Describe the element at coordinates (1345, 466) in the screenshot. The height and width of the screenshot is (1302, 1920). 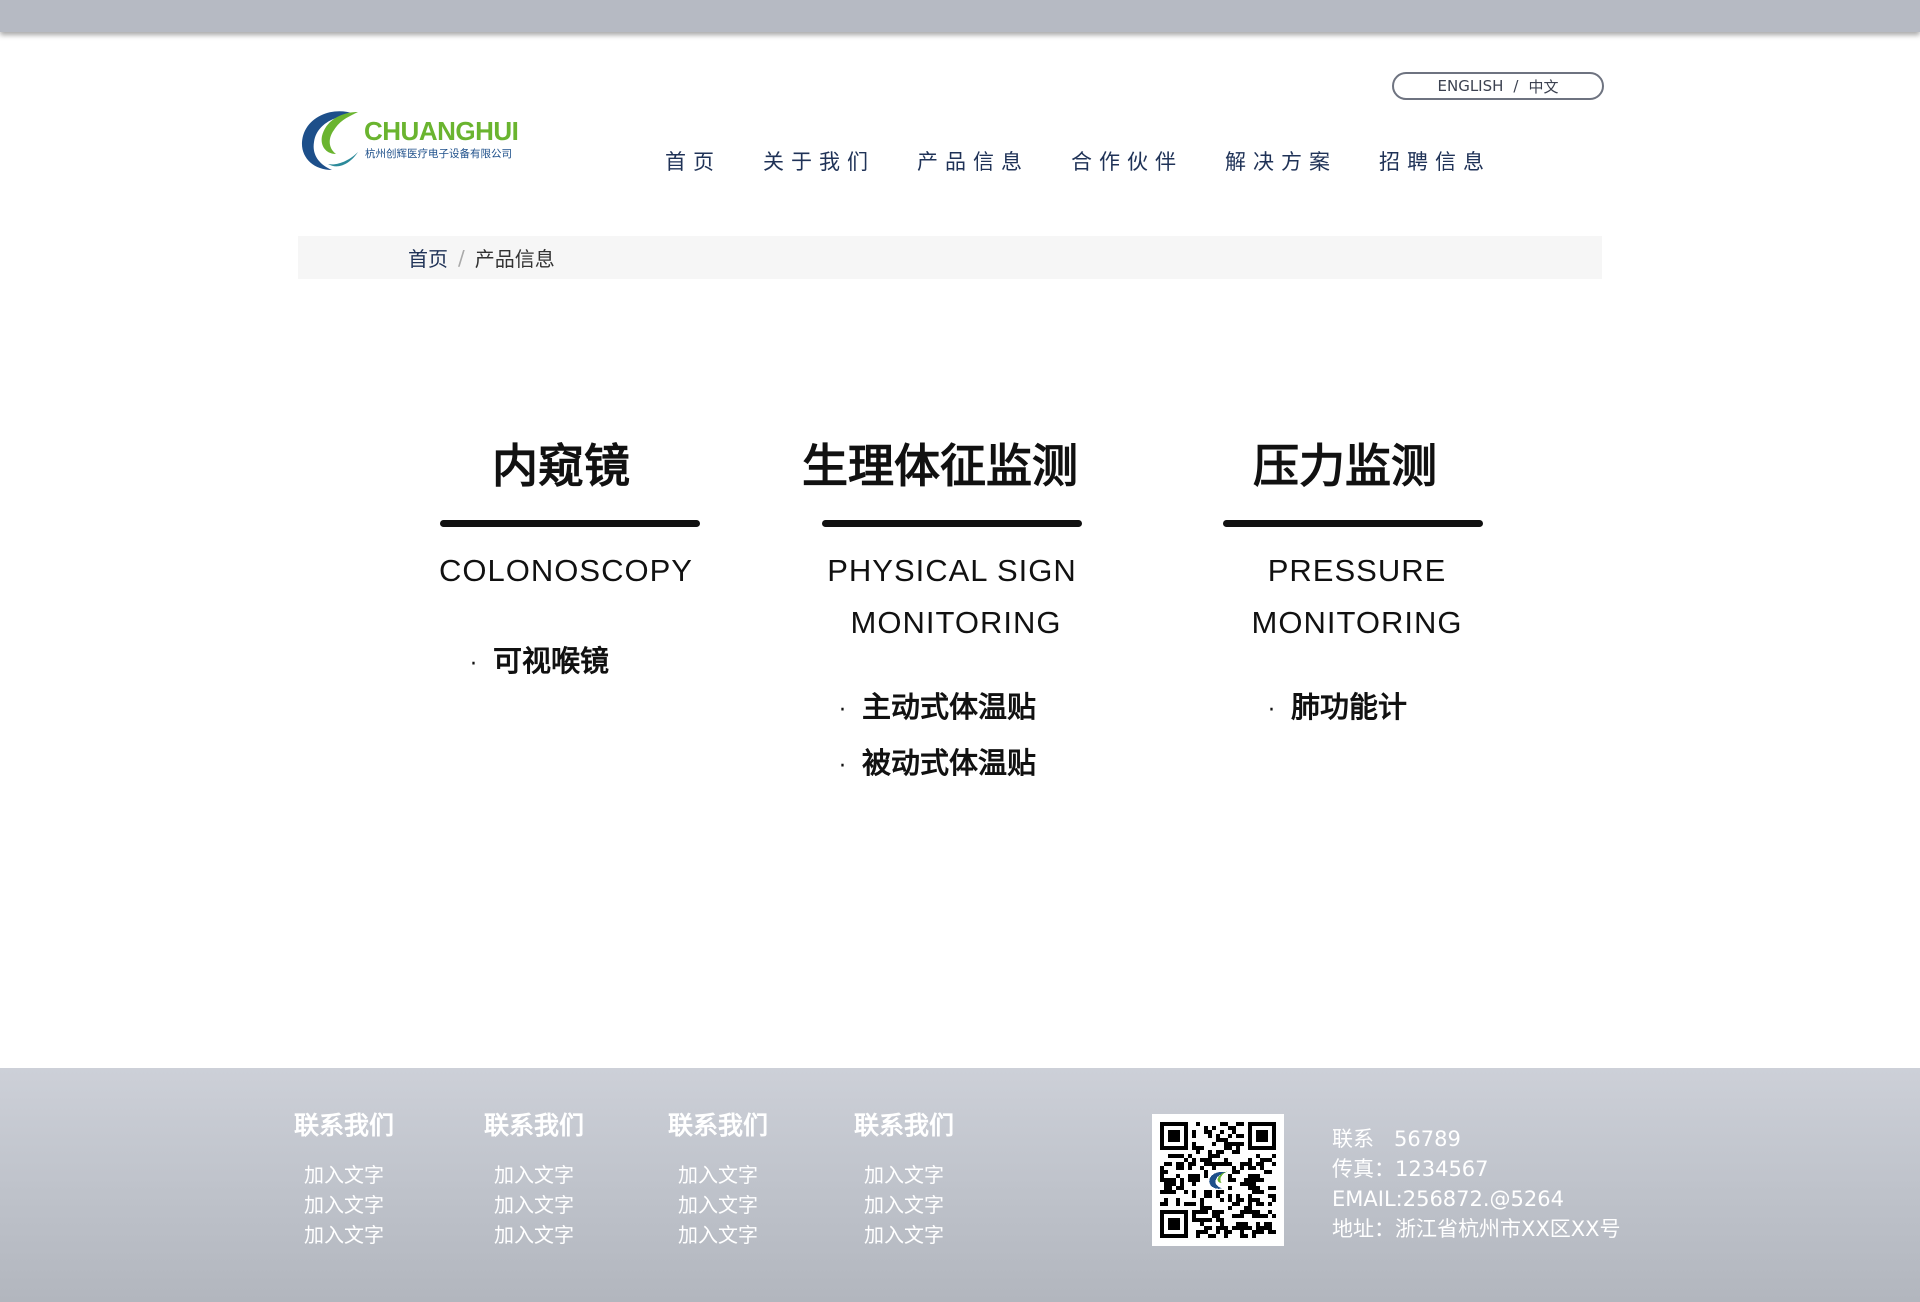
I see `category-title: 压力监测` at that location.